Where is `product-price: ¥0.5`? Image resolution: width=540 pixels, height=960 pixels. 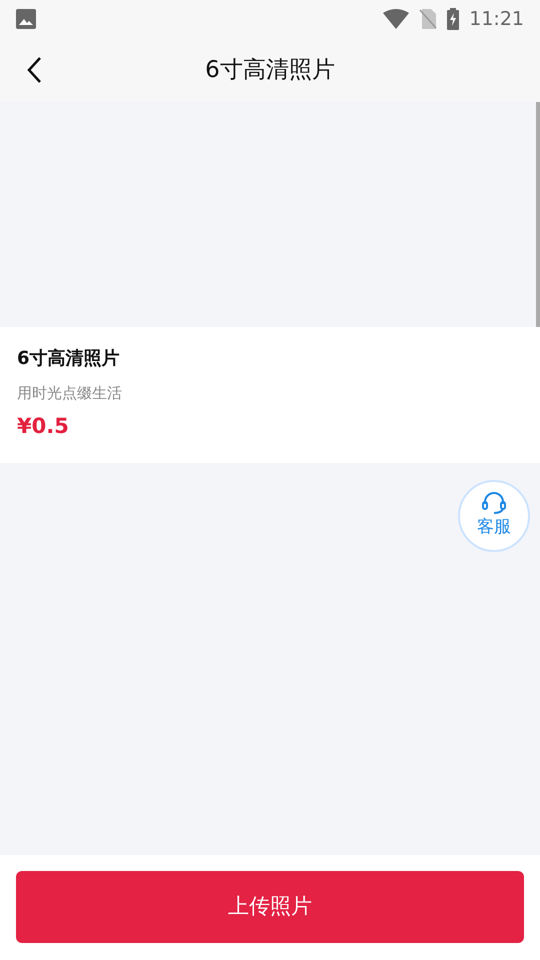 product-price: ¥0.5 is located at coordinates (43, 426).